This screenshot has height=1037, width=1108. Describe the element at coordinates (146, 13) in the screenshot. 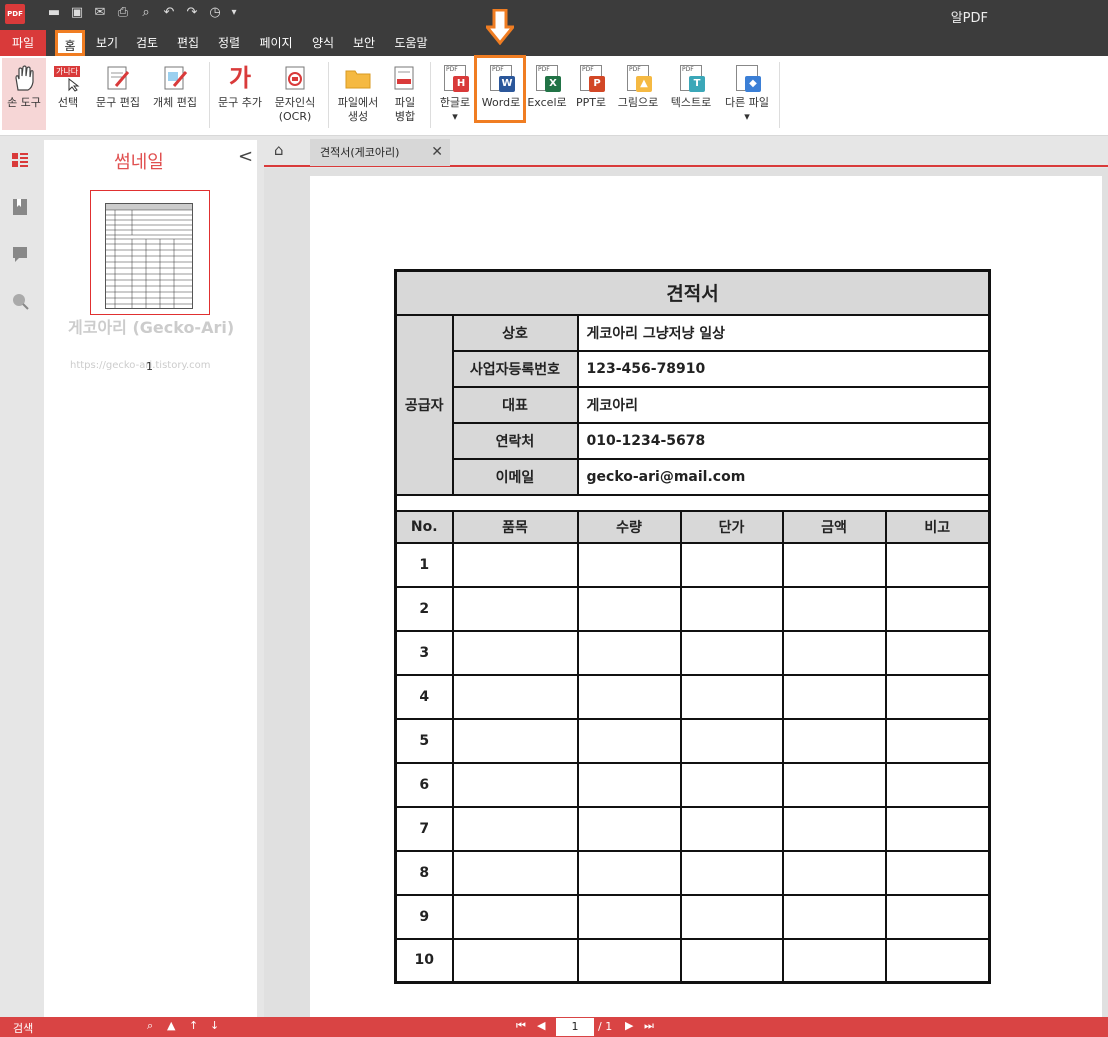

I see `print-preview-icon: ⌕` at that location.